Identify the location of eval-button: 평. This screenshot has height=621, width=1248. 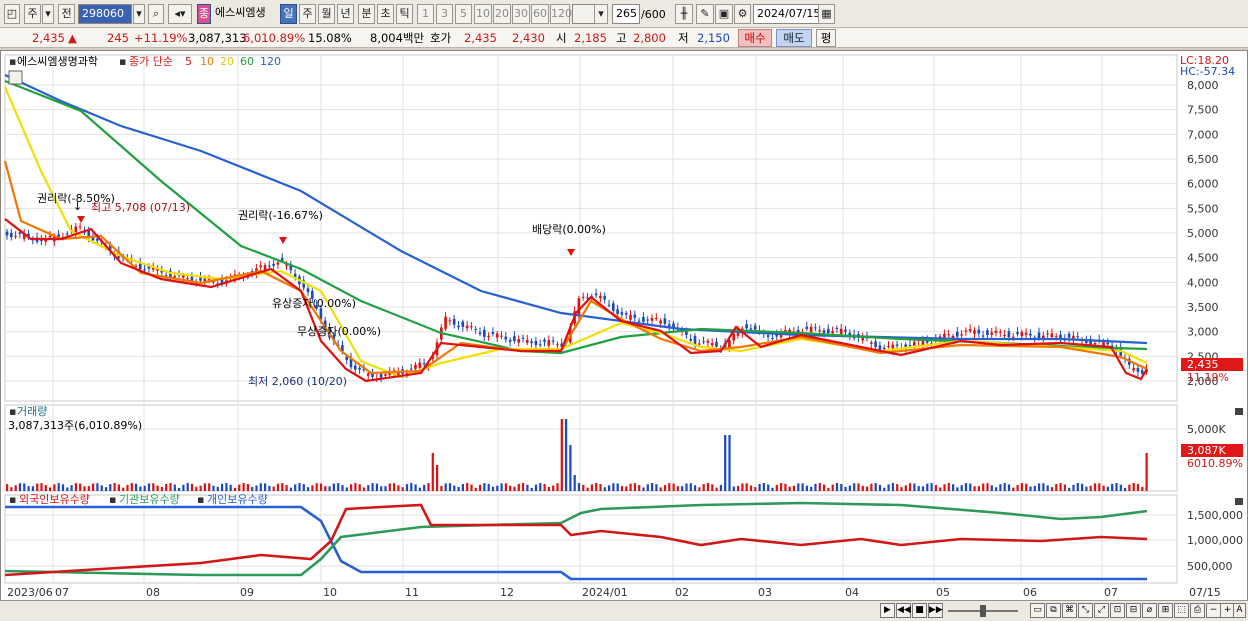
(826, 38).